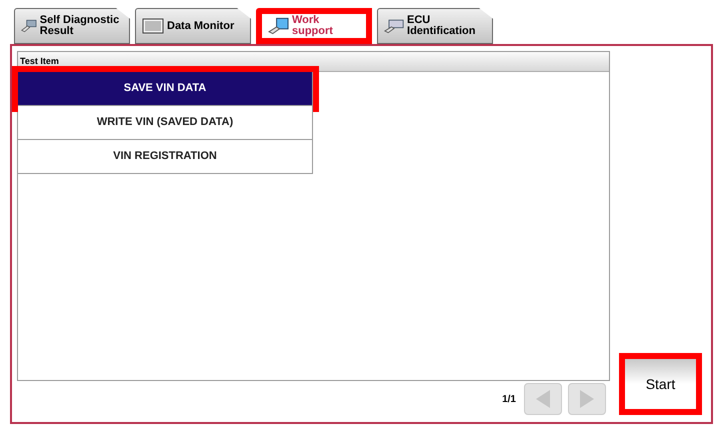 The image size is (723, 426). I want to click on tab: Self Diagnostic Result, so click(72, 26).